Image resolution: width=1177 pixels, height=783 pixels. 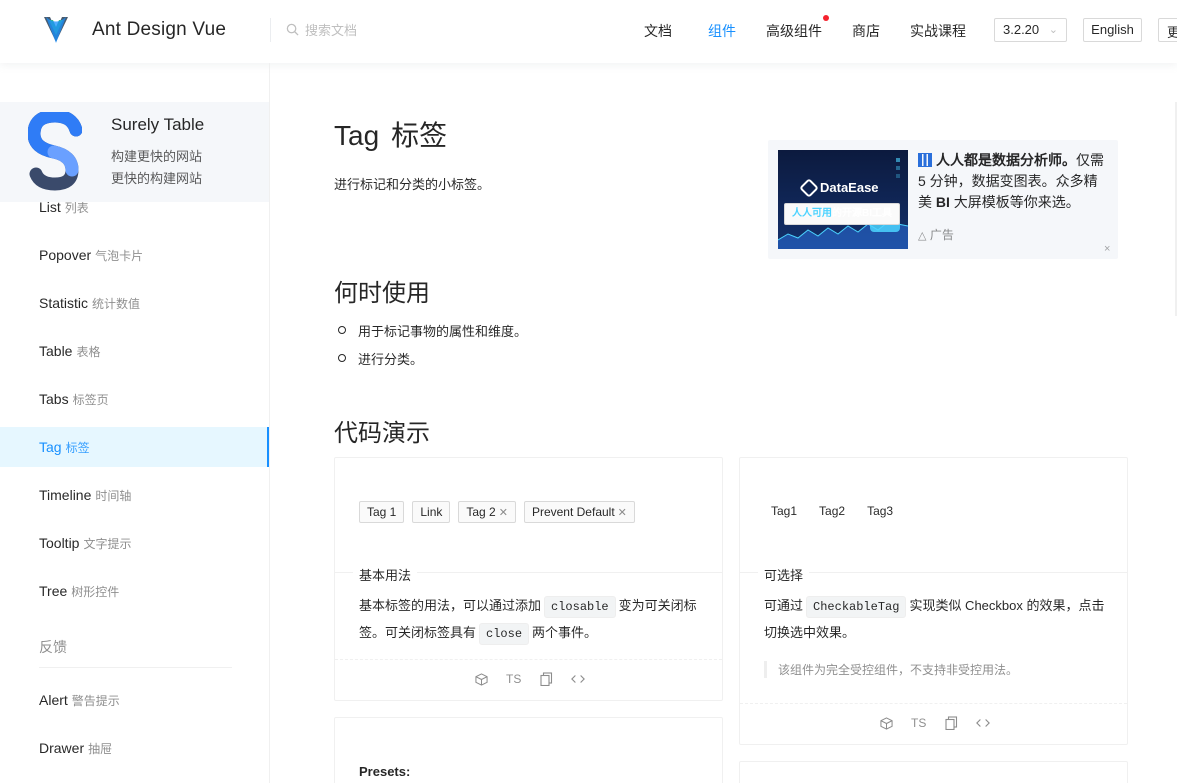 What do you see at coordinates (391, 359) in the screenshot?
I see `list-item-text: 进行分类。` at bounding box center [391, 359].